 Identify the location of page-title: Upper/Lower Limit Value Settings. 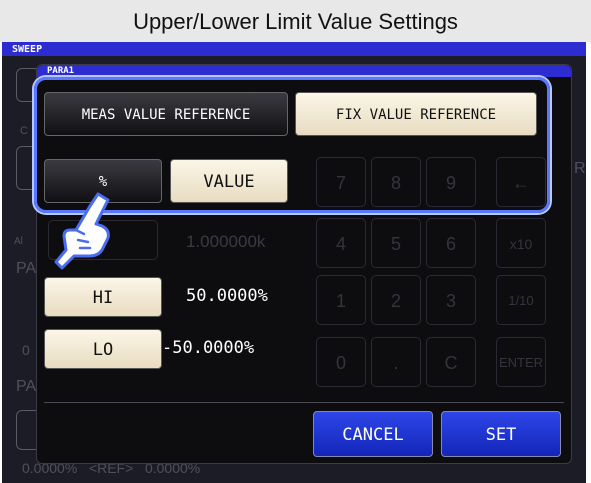
(295, 21).